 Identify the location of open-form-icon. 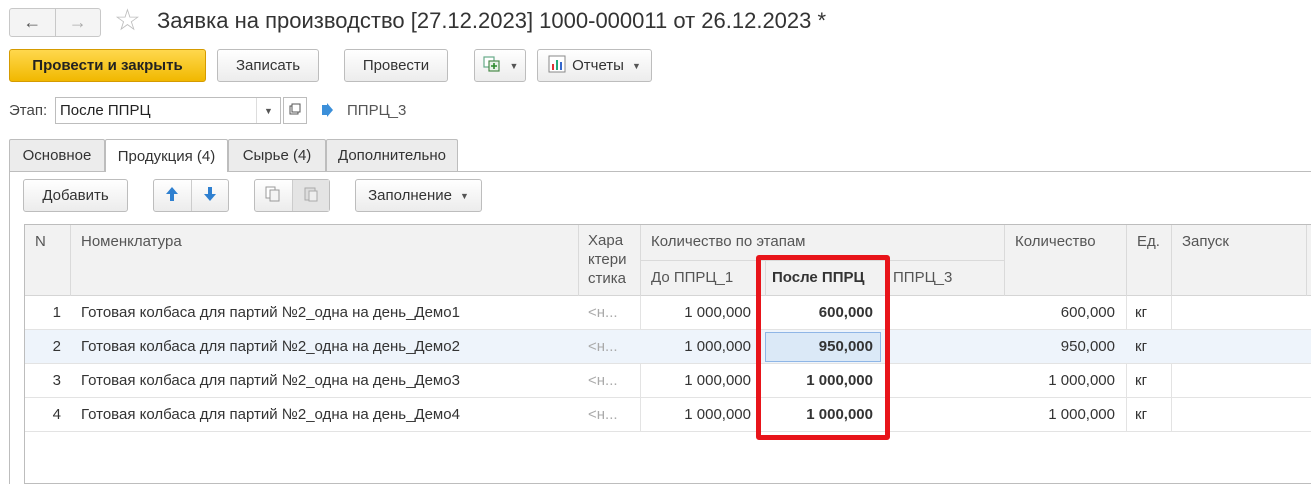
(295, 110).